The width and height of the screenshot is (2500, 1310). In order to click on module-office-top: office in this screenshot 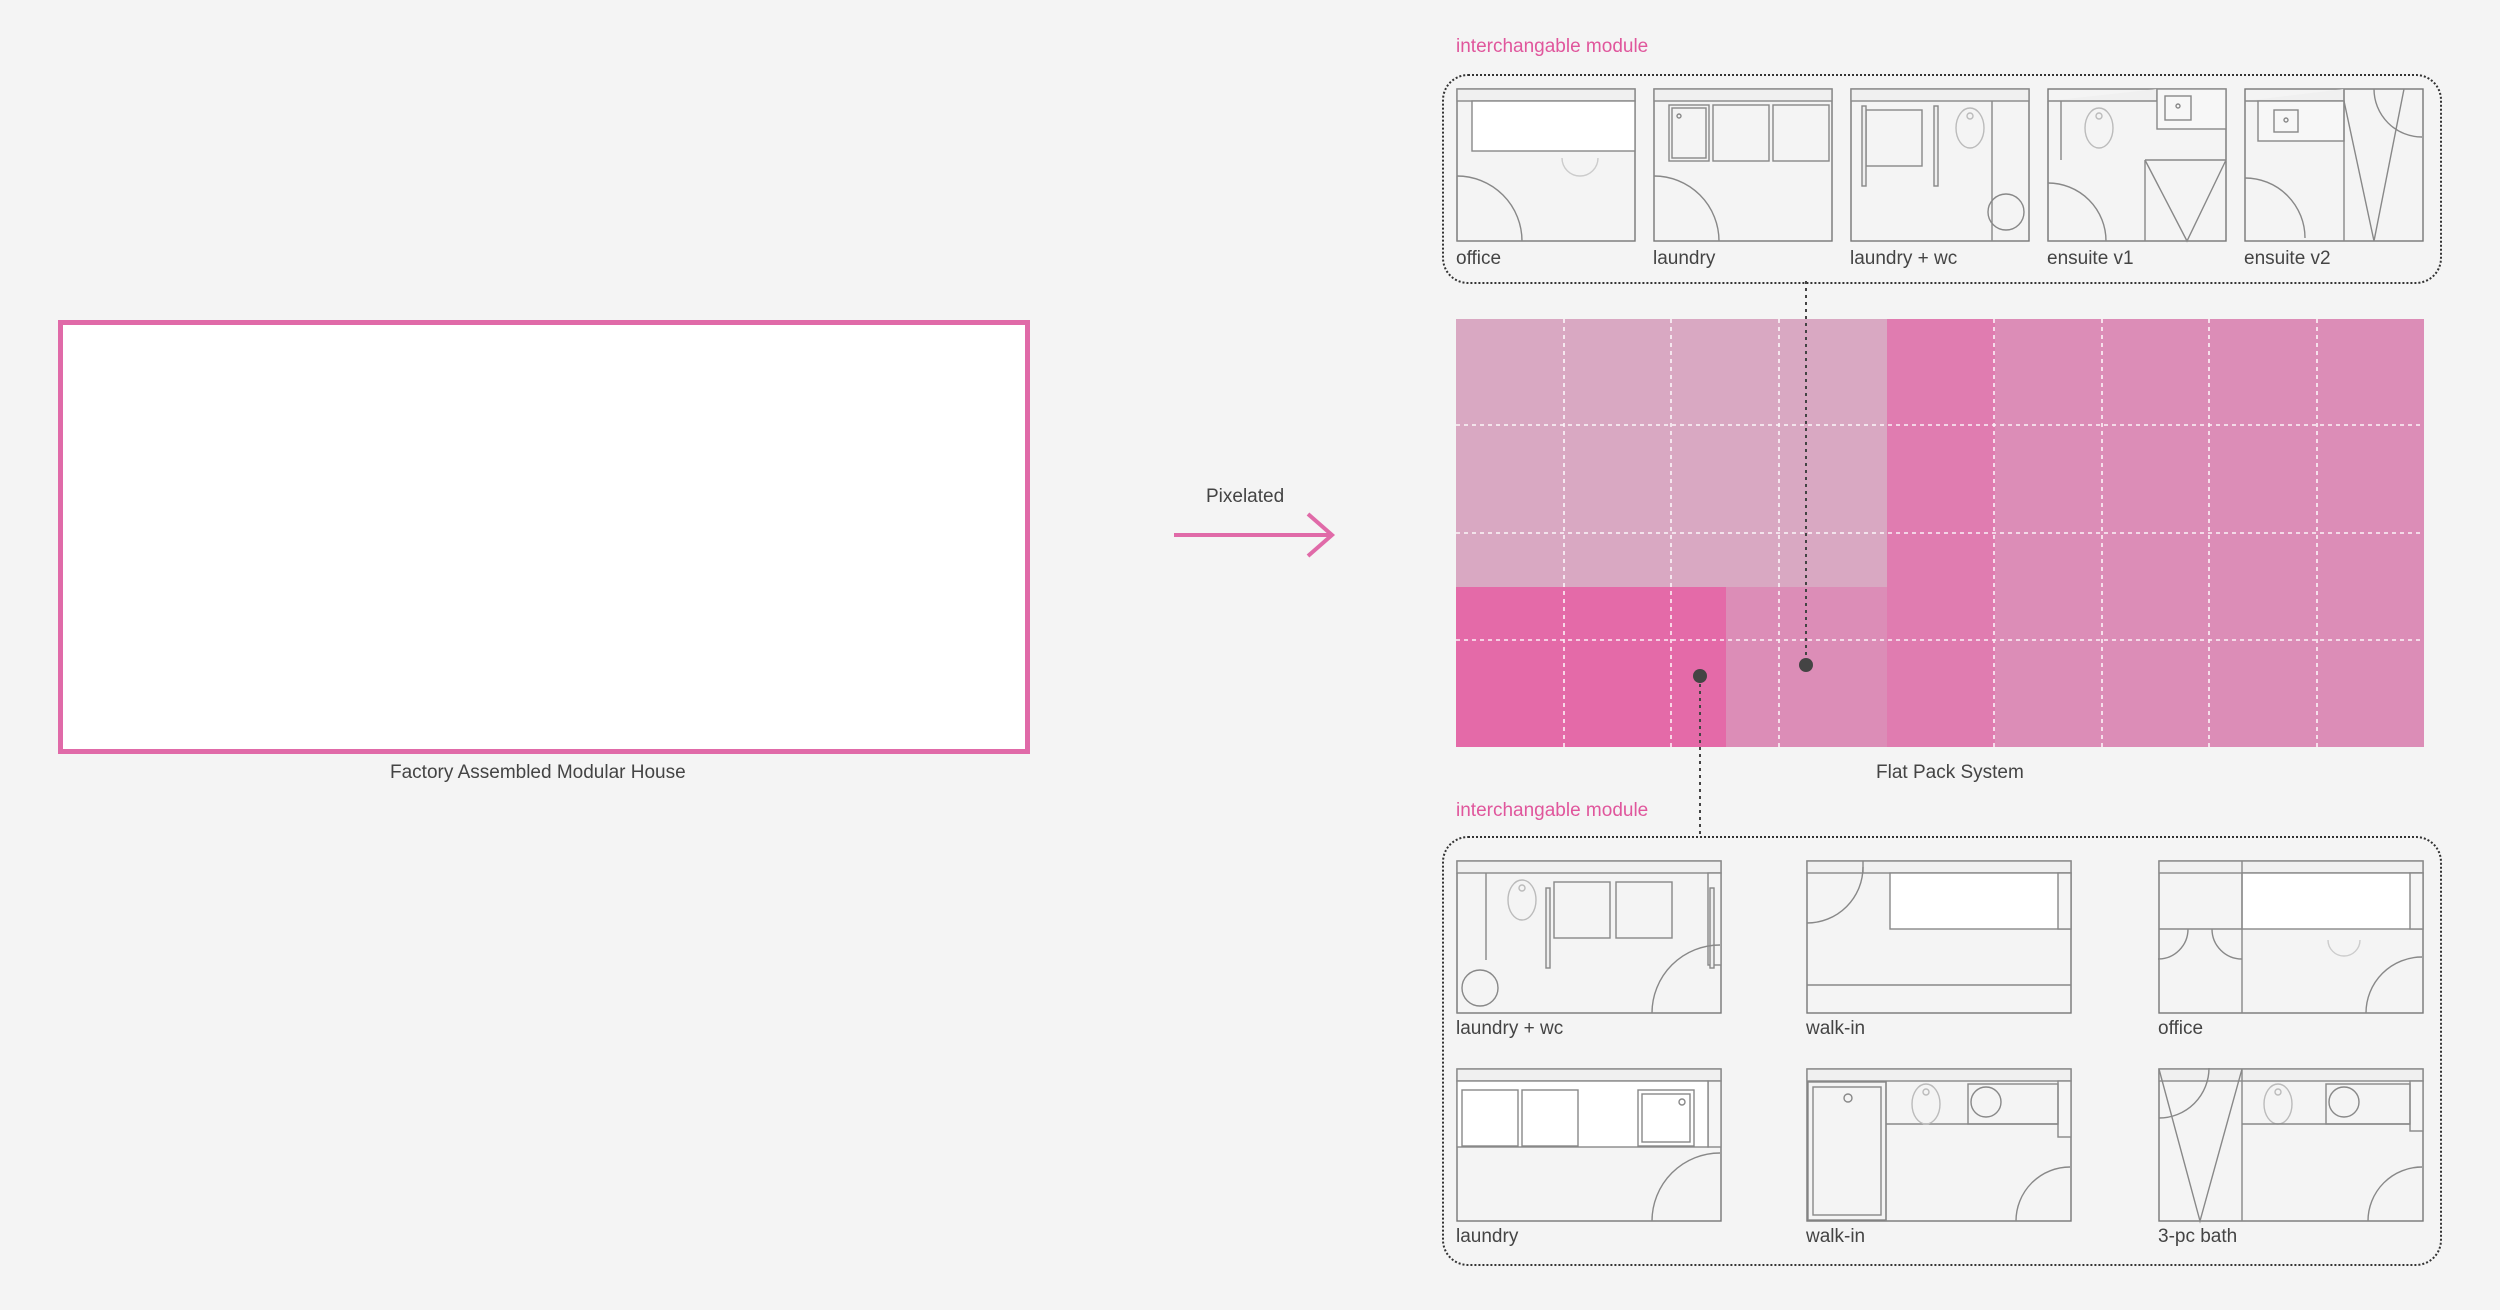, I will do `click(1546, 178)`.